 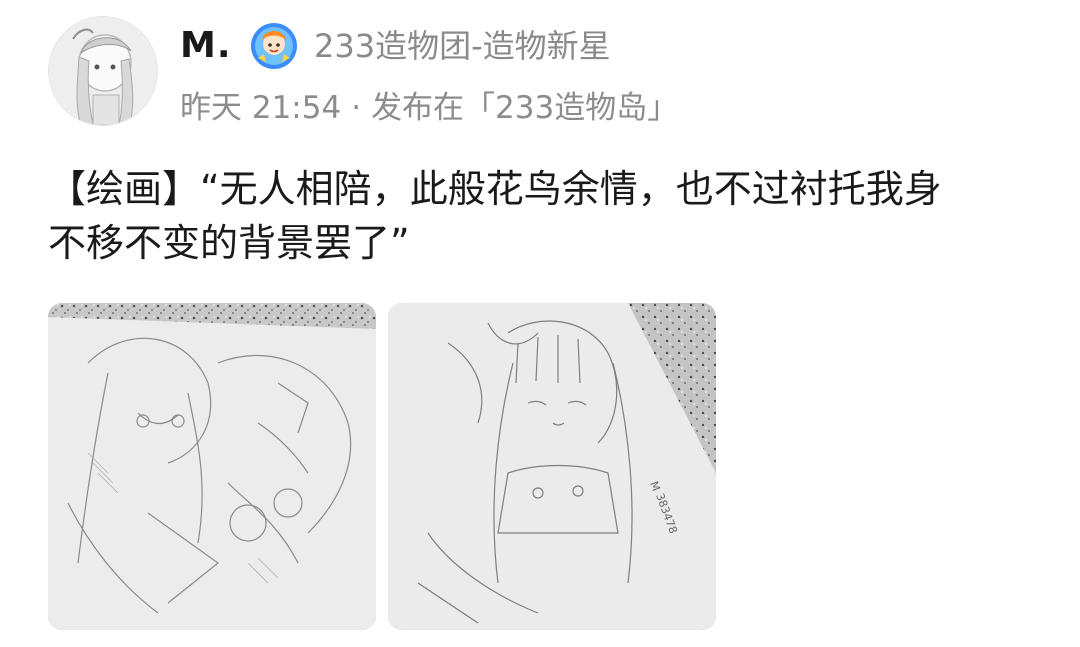 What do you see at coordinates (462, 46) in the screenshot?
I see `creator-badge-title: 233造物团-造物新星` at bounding box center [462, 46].